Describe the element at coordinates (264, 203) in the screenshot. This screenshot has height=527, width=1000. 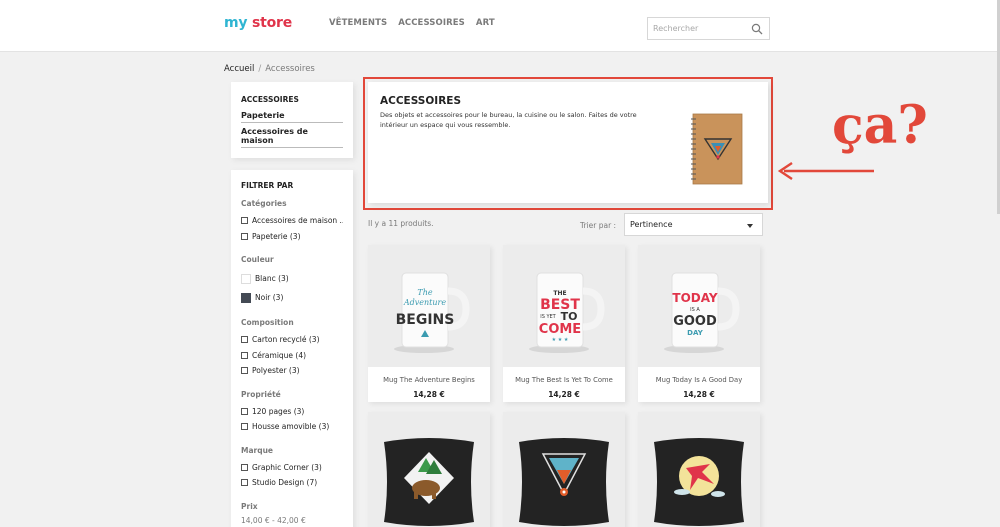
I see `filter-group-title: Catégories` at that location.